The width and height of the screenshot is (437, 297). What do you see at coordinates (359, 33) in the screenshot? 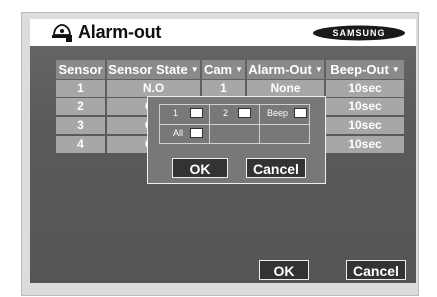
I see `brand-name: SAMSUNG` at bounding box center [359, 33].